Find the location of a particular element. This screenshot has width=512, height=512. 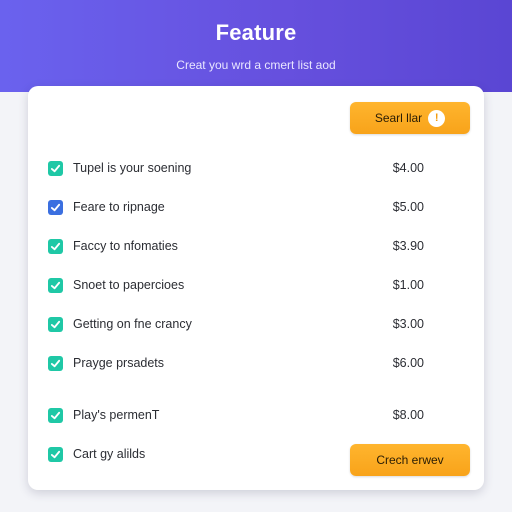

item-label: Snoet to papercioes is located at coordinates (129, 285).